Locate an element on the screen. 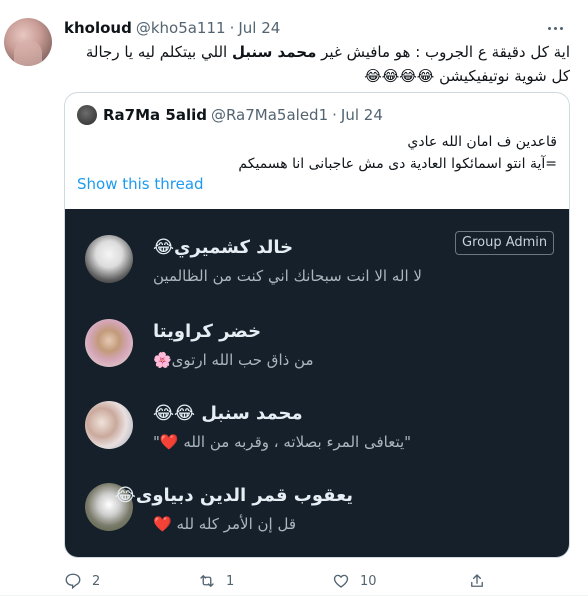 The height and width of the screenshot is (596, 588). retweet-icon is located at coordinates (207, 581).